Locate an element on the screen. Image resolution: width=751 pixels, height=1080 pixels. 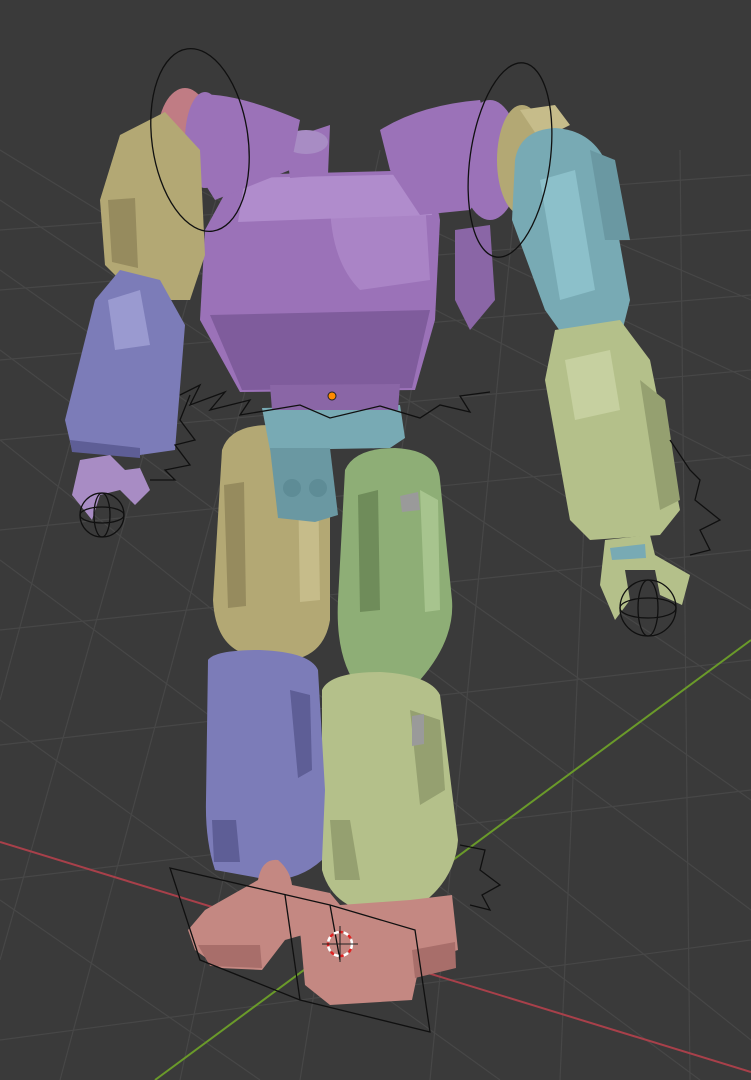
left-hand-ik-sphere is located at coordinates (102, 515).